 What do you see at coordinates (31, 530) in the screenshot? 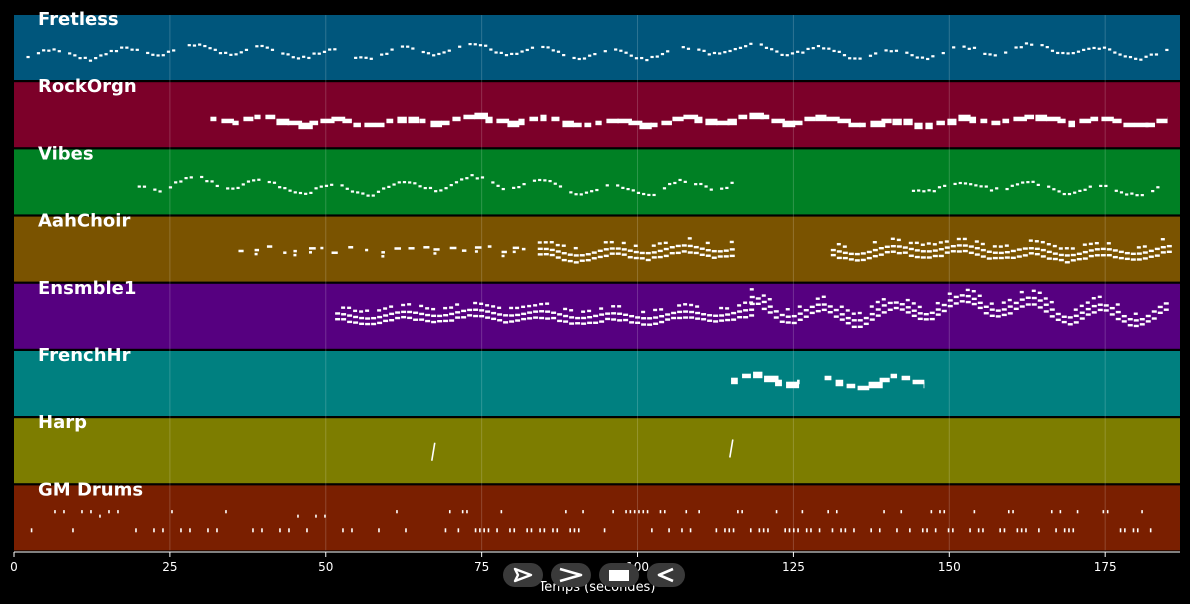
I see `note-segment` at bounding box center [31, 530].